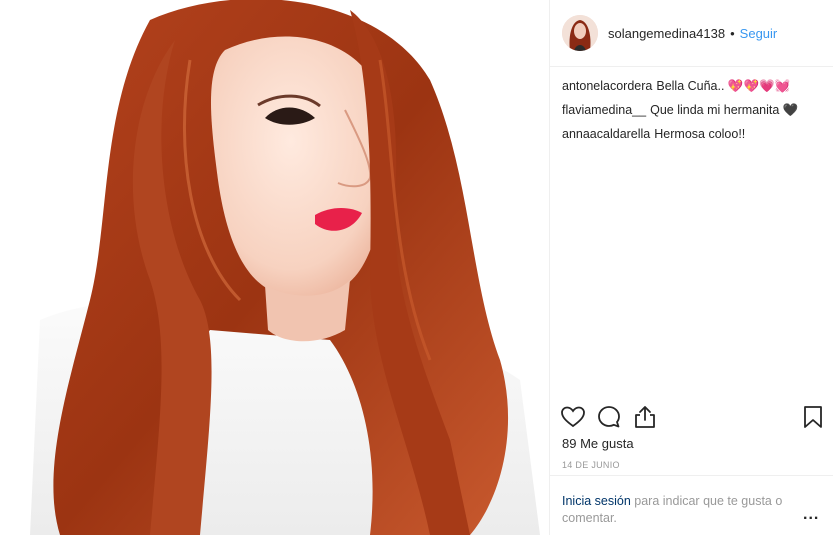 This screenshot has width=833, height=535. What do you see at coordinates (666, 33) in the screenshot?
I see `post-author-username: solangemedina4138` at bounding box center [666, 33].